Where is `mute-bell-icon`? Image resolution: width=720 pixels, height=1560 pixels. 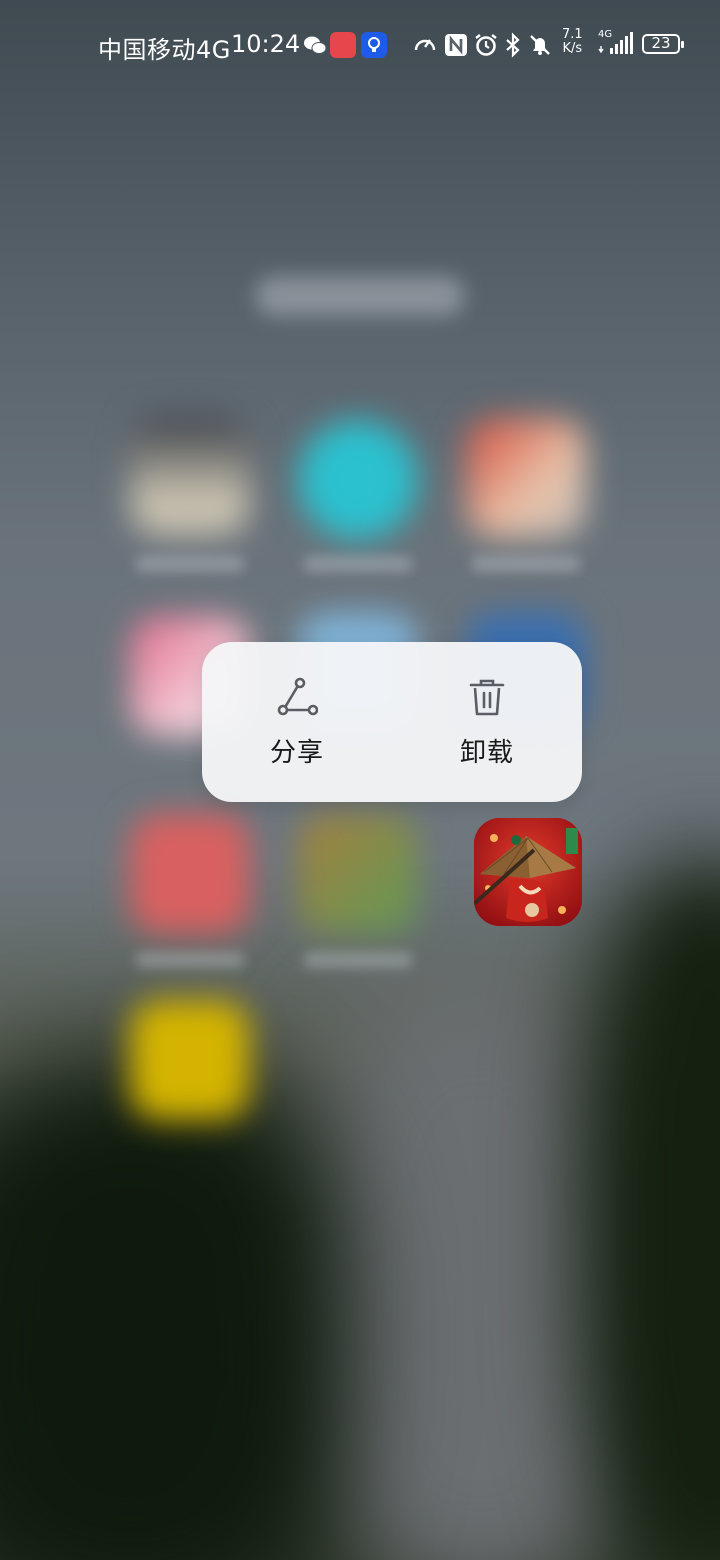 mute-bell-icon is located at coordinates (540, 45).